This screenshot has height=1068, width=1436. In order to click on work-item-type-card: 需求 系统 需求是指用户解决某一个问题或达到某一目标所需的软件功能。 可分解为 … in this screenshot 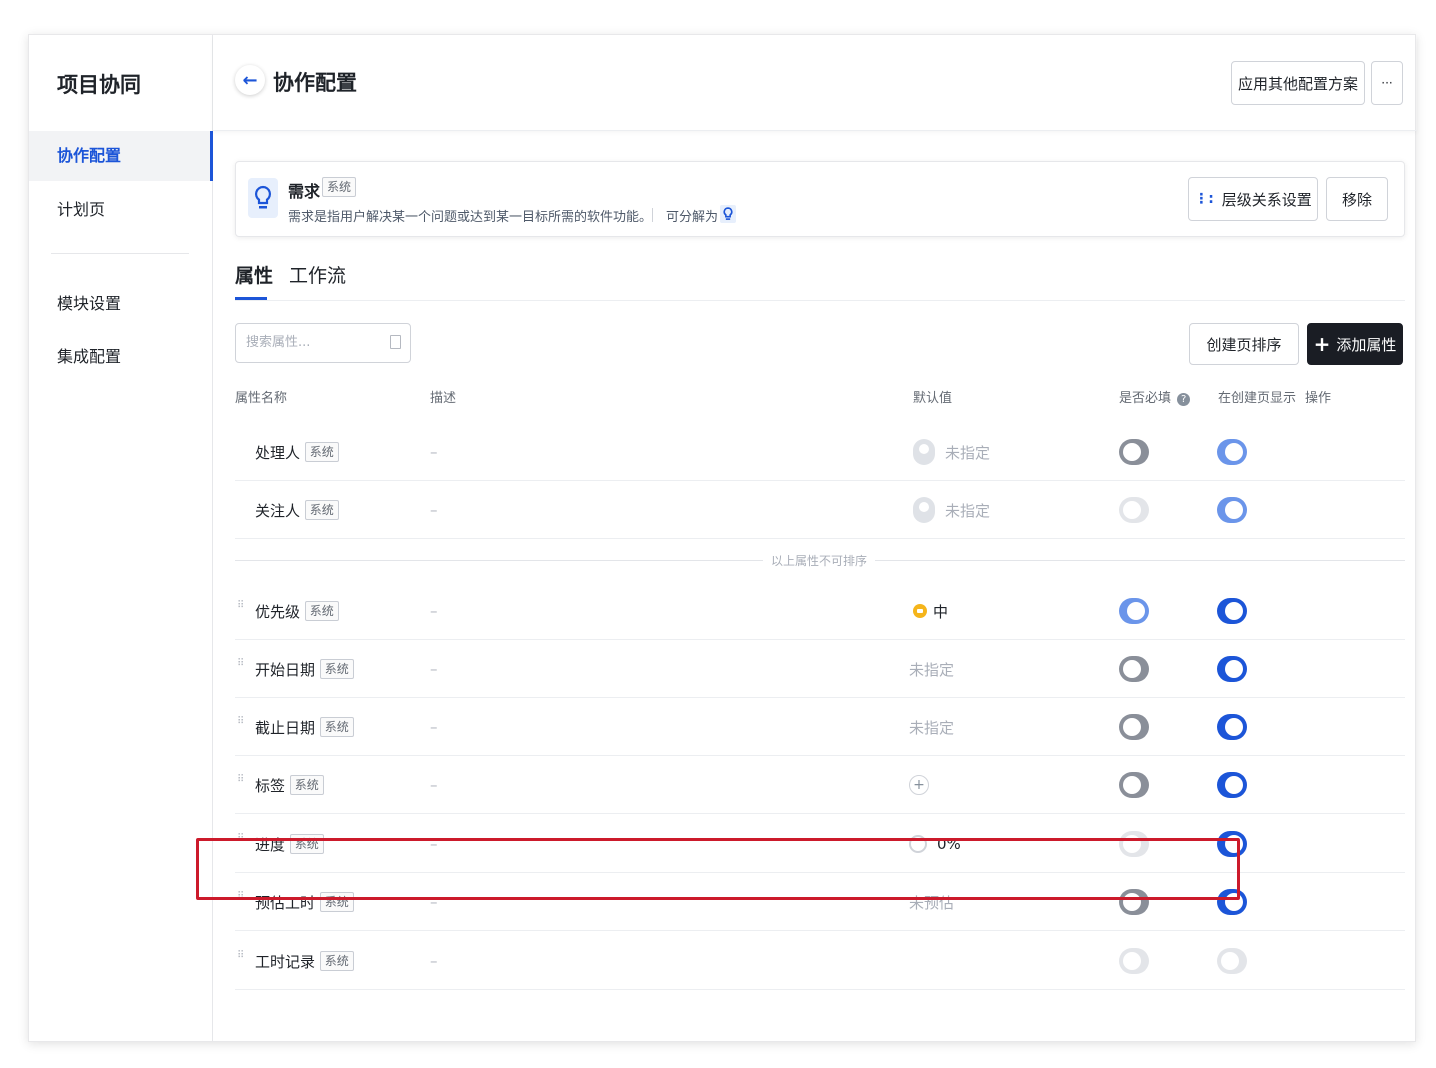, I will do `click(820, 199)`.